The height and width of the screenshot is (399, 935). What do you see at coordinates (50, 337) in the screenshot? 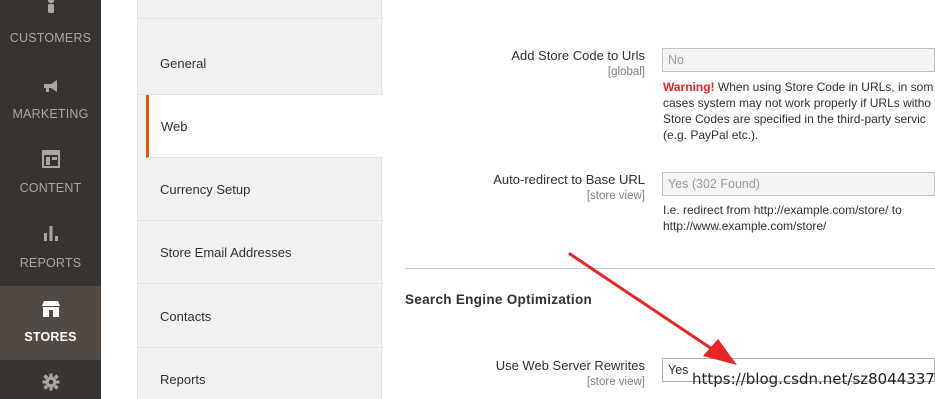
I see `nav-label: STORES` at bounding box center [50, 337].